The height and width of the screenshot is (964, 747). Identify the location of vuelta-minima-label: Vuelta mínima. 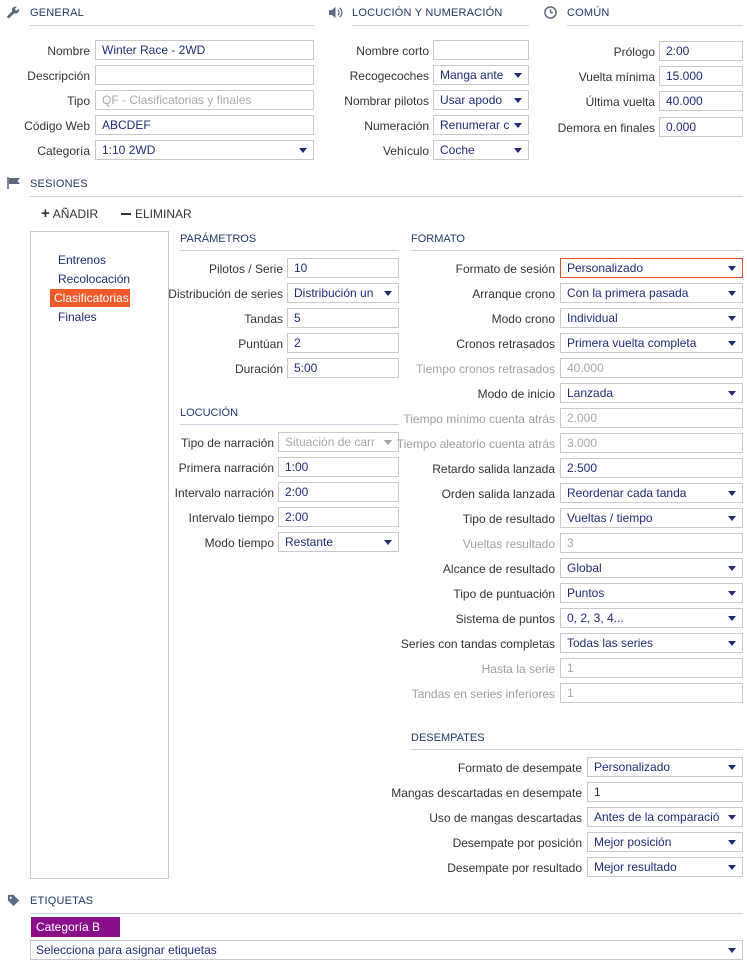
(616, 77).